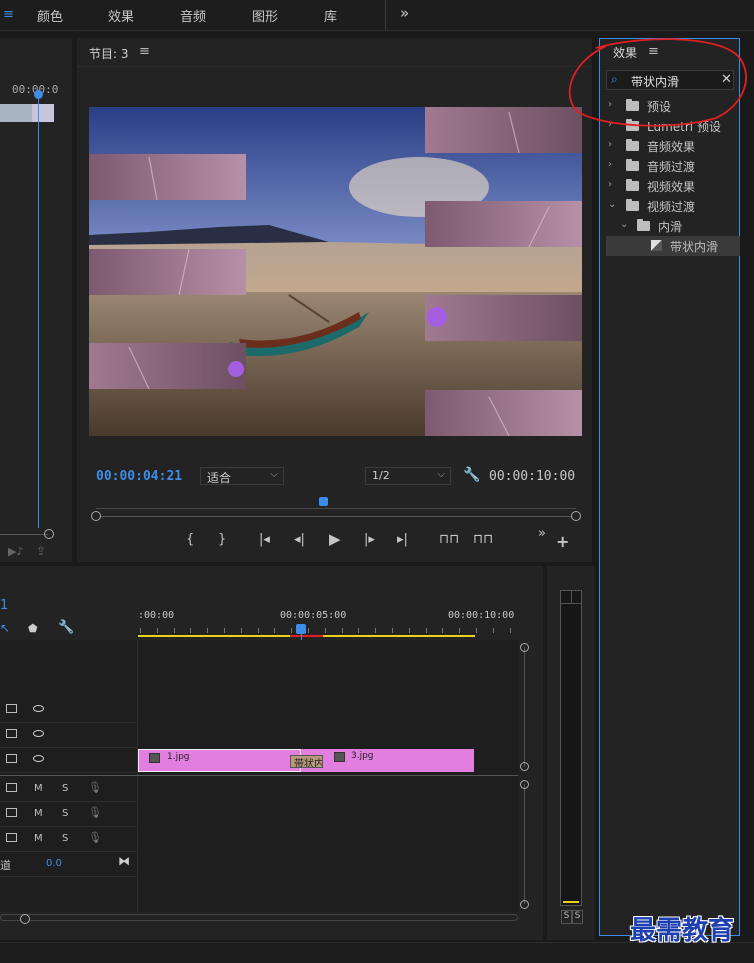 The width and height of the screenshot is (754, 963). Describe the element at coordinates (402, 539) in the screenshot. I see `go-to-out-icon: ▸|` at that location.